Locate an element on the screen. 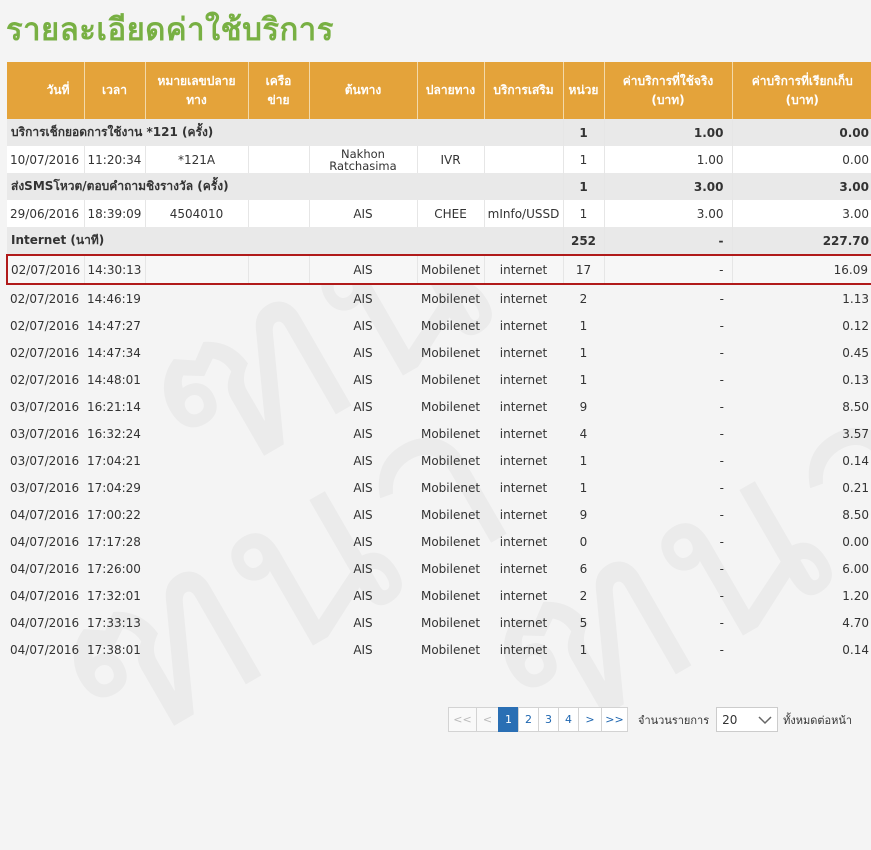  page-title: รายละเอียดค่าใช้บริการ is located at coordinates (170, 30).